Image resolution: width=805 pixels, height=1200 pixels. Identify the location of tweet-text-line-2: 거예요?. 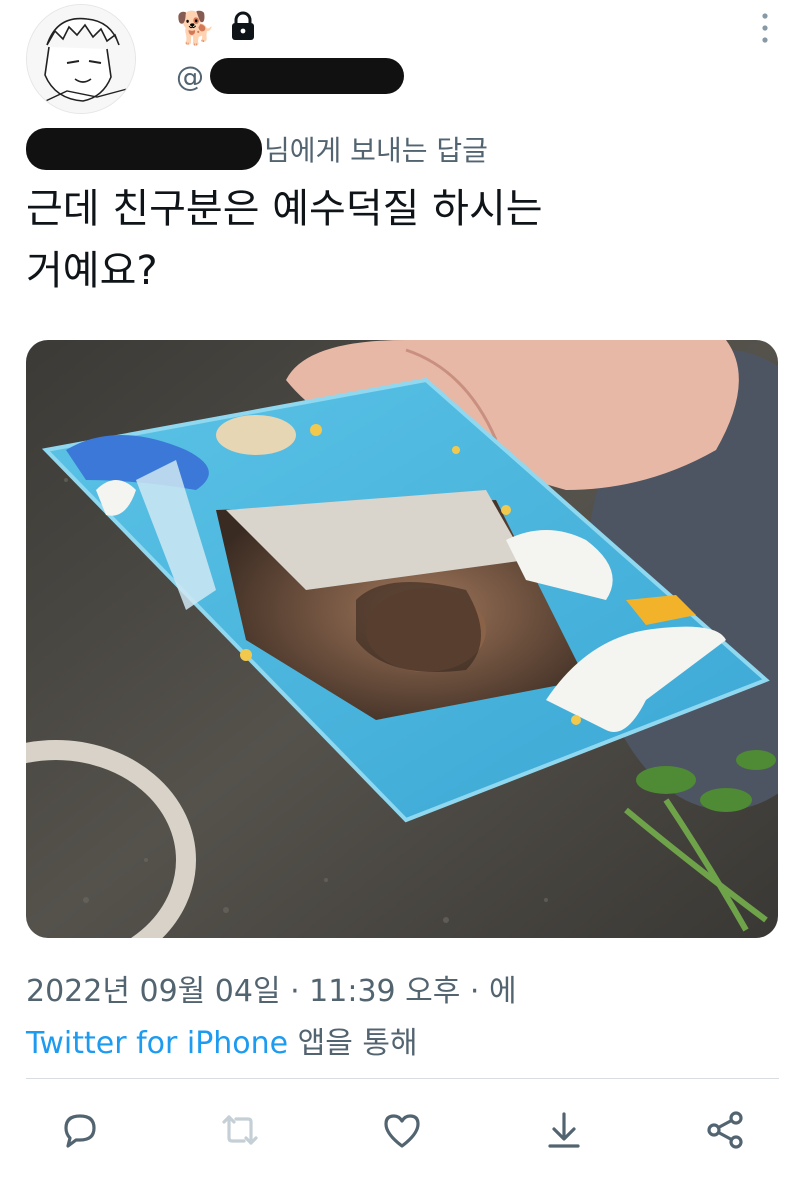
(92, 271).